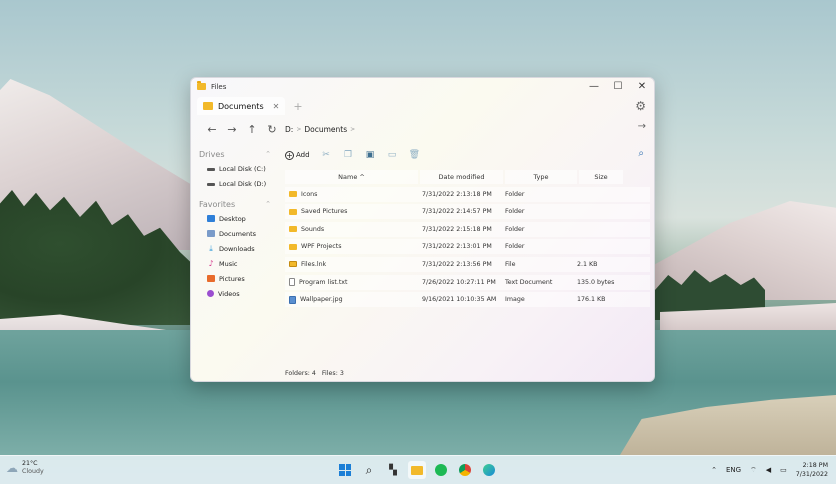  I want to click on column-header-name: Name ^, so click(351, 177).